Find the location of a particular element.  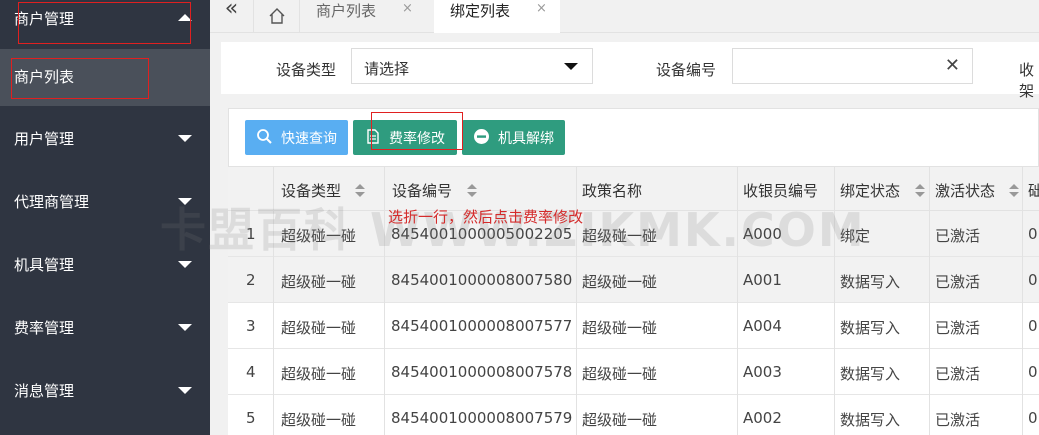

sidebar-item-messages: 消息管理 is located at coordinates (105, 389).